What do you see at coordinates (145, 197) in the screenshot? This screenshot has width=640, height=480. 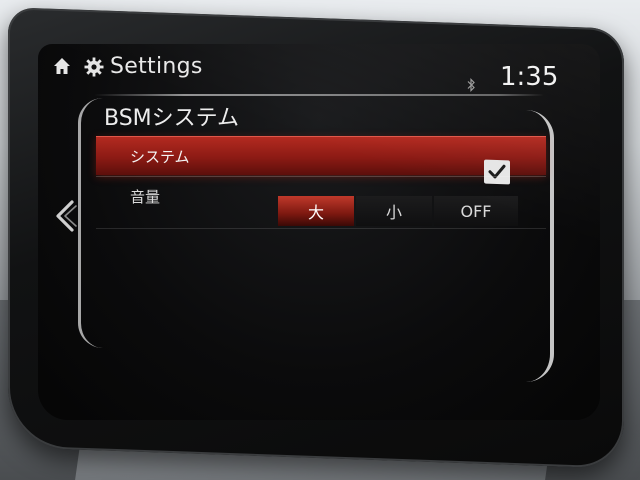 I see `list-item-label: 音量` at bounding box center [145, 197].